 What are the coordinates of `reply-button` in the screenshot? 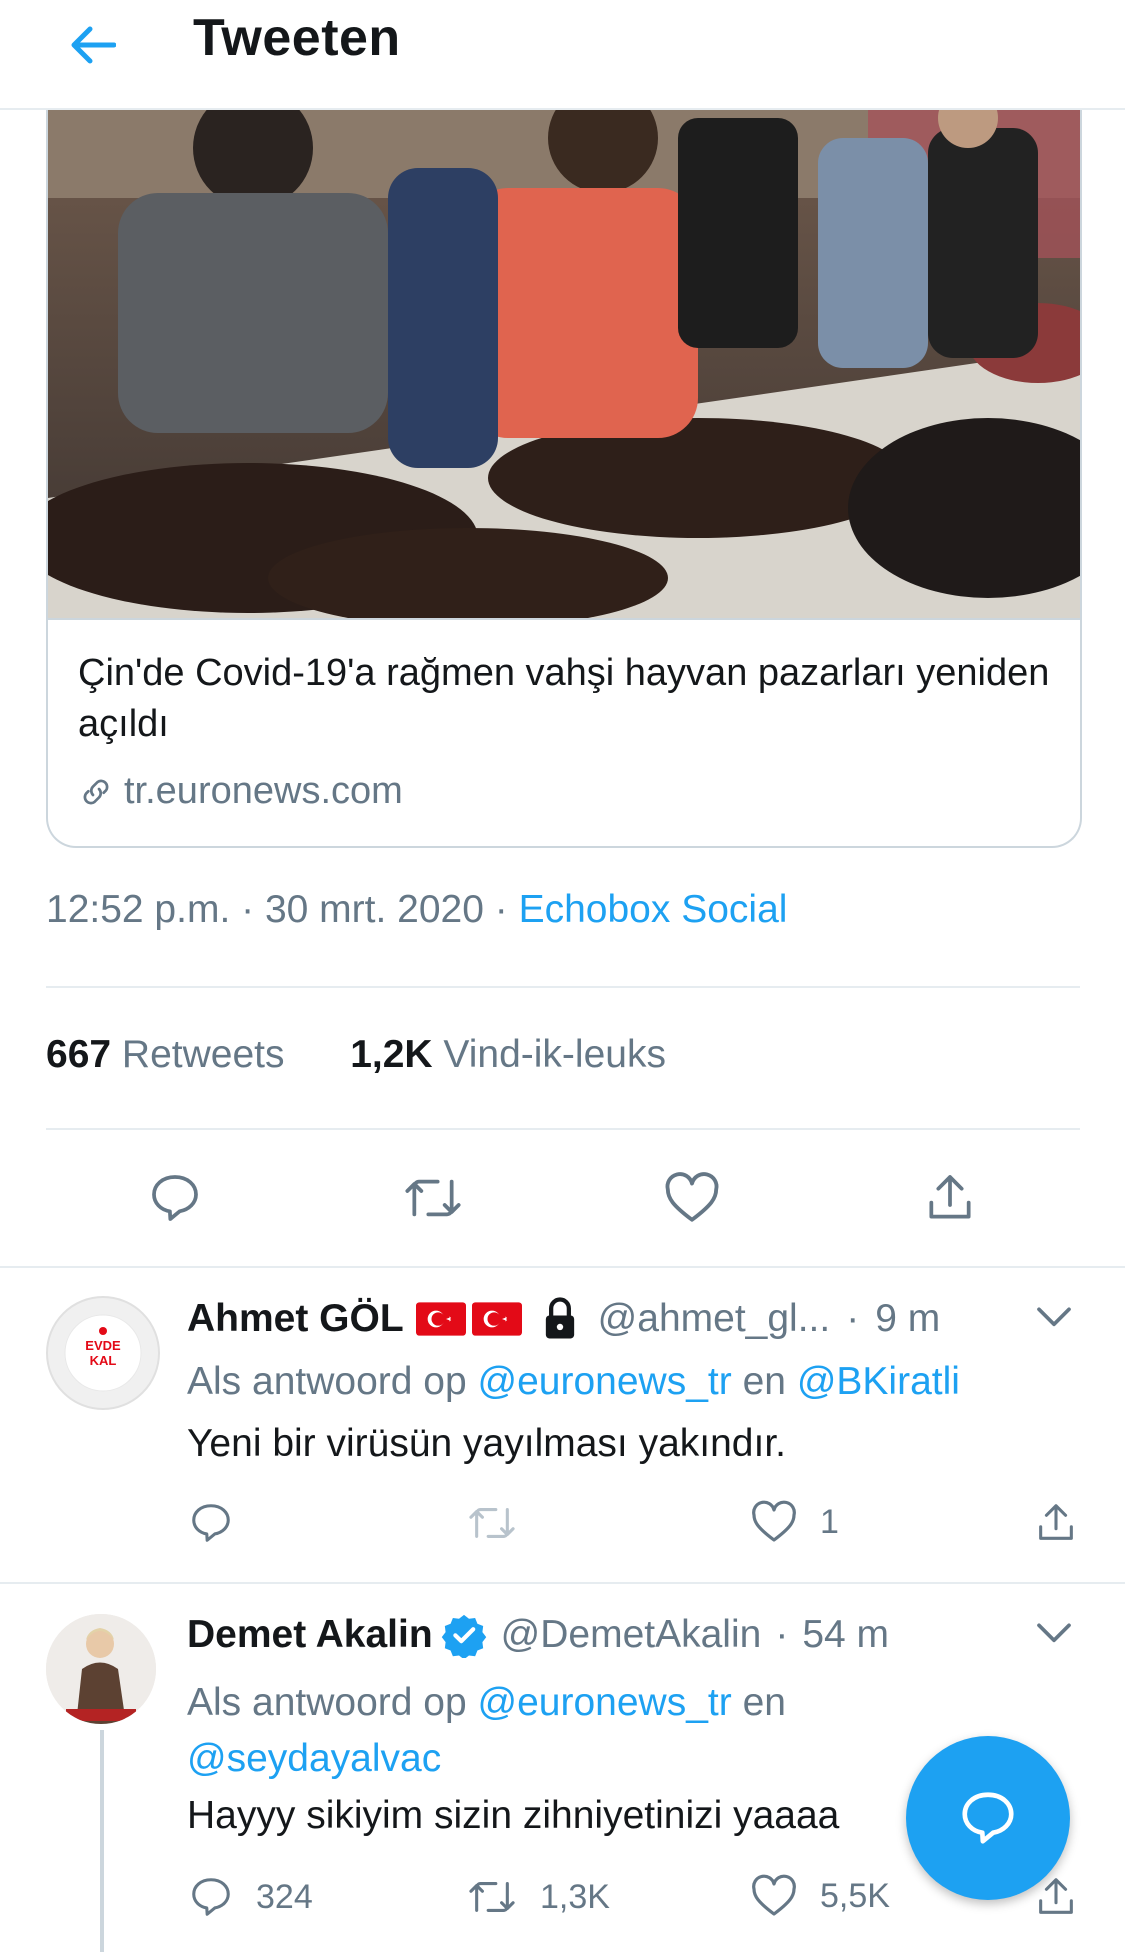 It's located at (175, 1198).